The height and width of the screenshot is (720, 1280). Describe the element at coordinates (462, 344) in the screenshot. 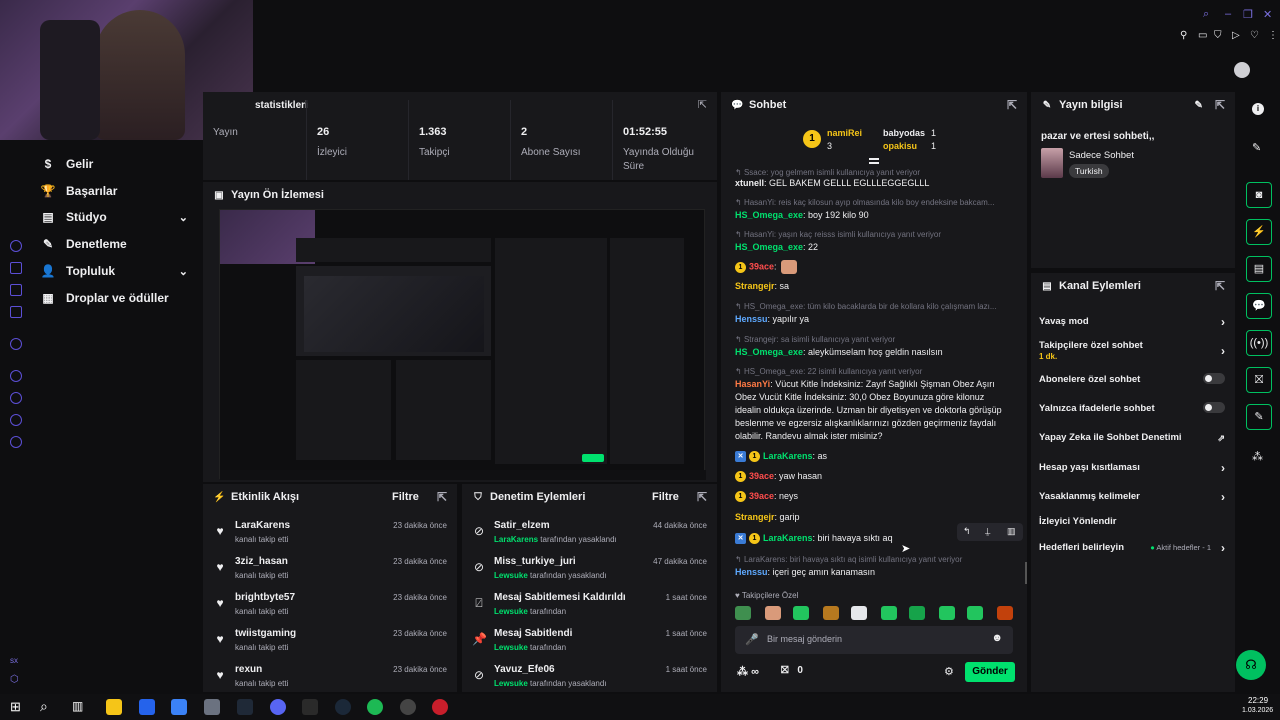

I see `preview-video` at that location.